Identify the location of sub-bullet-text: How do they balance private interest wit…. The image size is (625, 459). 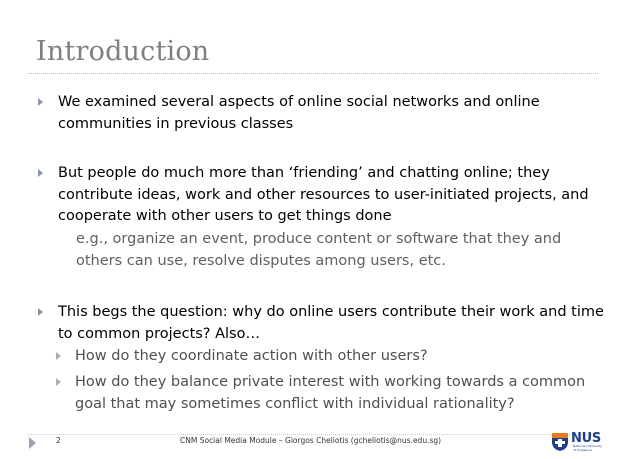
(330, 393).